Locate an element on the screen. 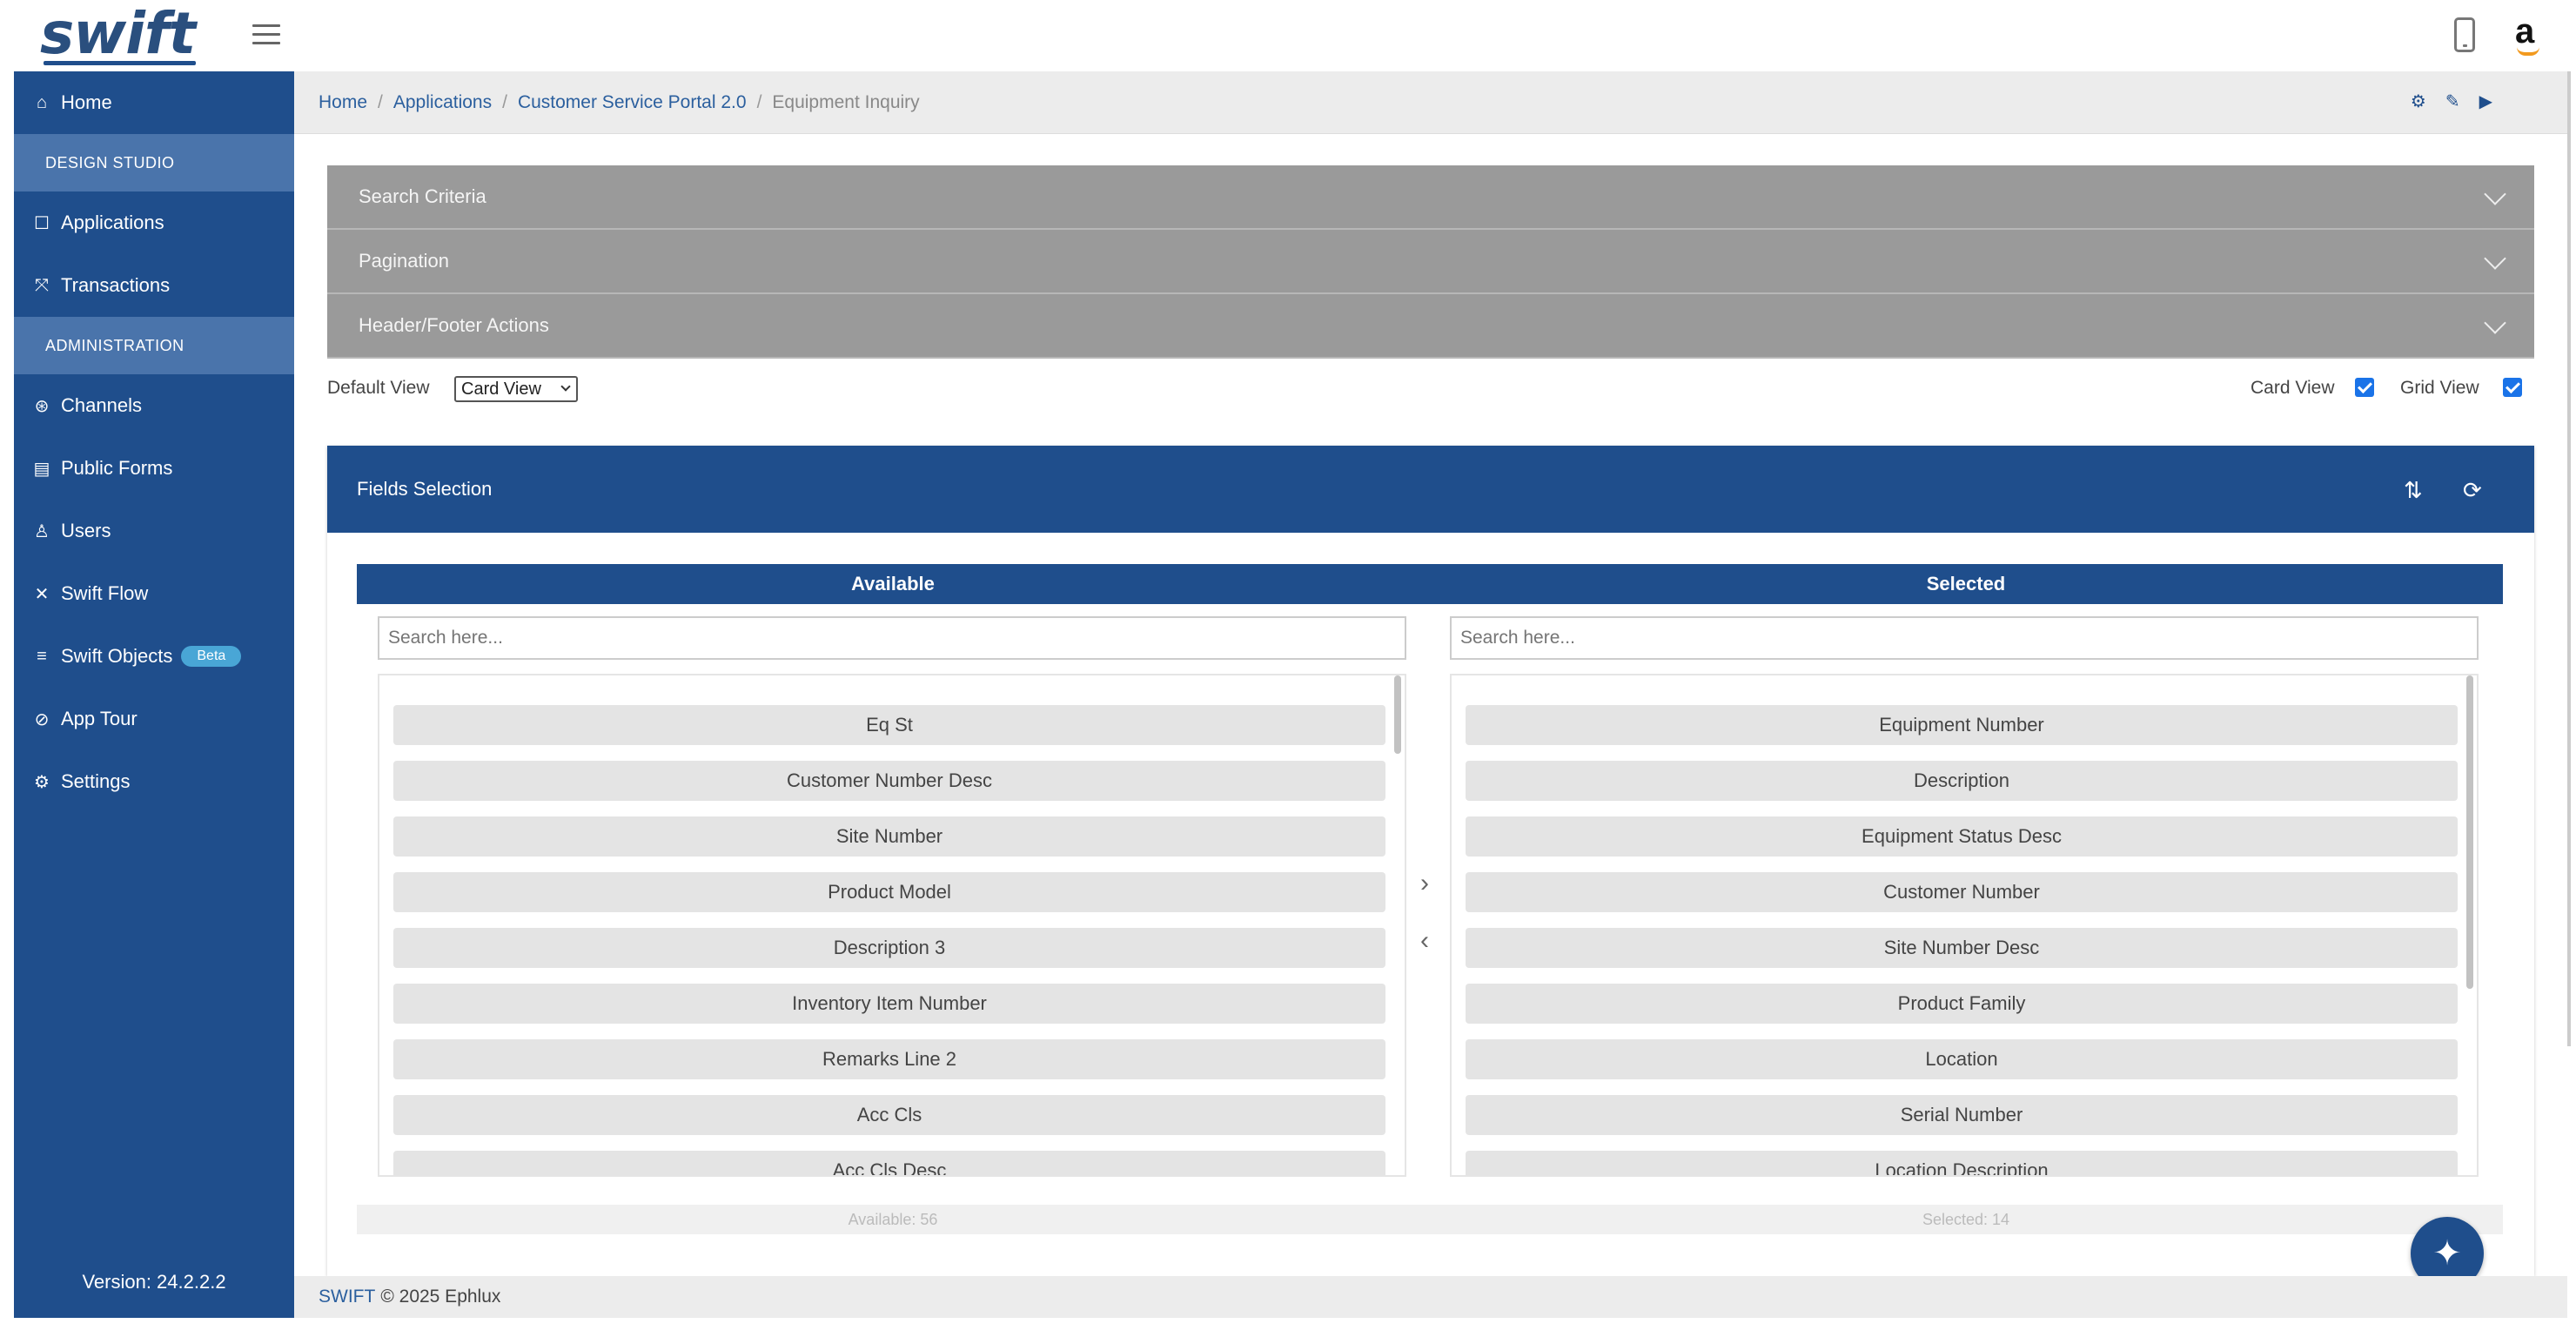 The width and height of the screenshot is (2576, 1337). sidebar-item-label: App Tour is located at coordinates (100, 718).